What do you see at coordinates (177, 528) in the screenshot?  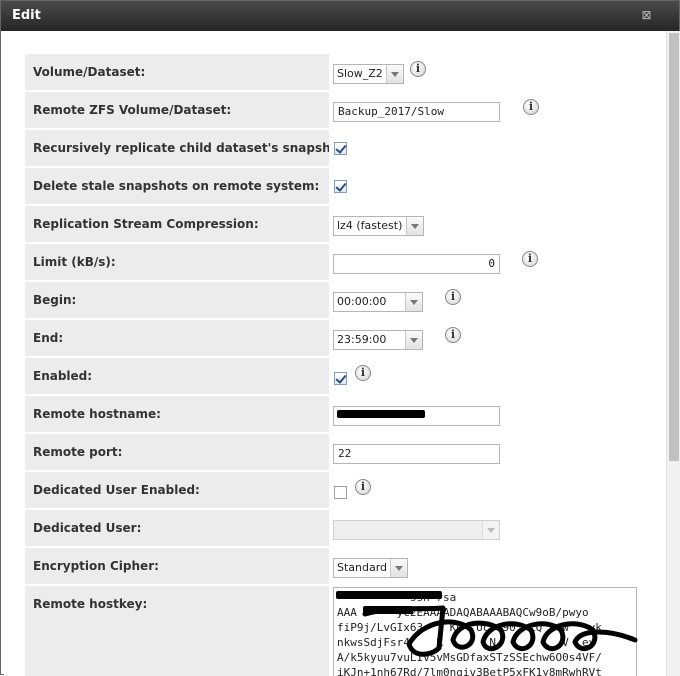 I see `dedicated-user-label: Dedicated User:` at bounding box center [177, 528].